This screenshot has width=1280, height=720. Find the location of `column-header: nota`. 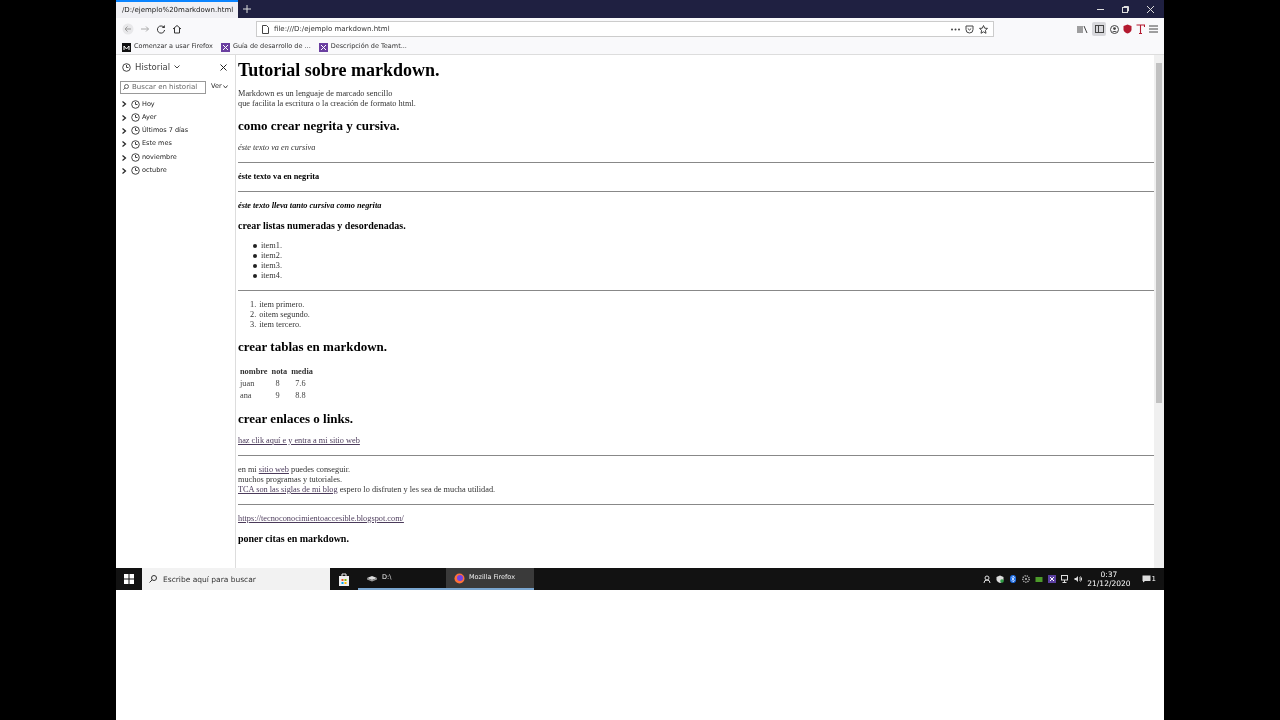

column-header: nota is located at coordinates (279, 372).